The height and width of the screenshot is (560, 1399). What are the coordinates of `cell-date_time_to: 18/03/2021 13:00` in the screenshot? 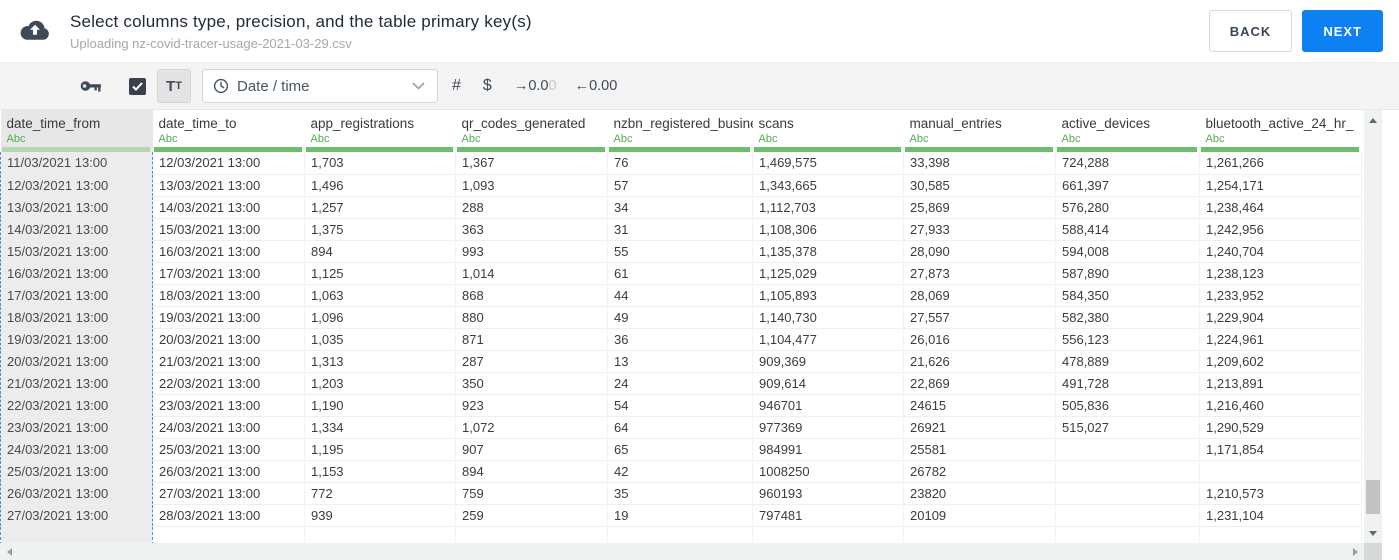 It's located at (228, 295).